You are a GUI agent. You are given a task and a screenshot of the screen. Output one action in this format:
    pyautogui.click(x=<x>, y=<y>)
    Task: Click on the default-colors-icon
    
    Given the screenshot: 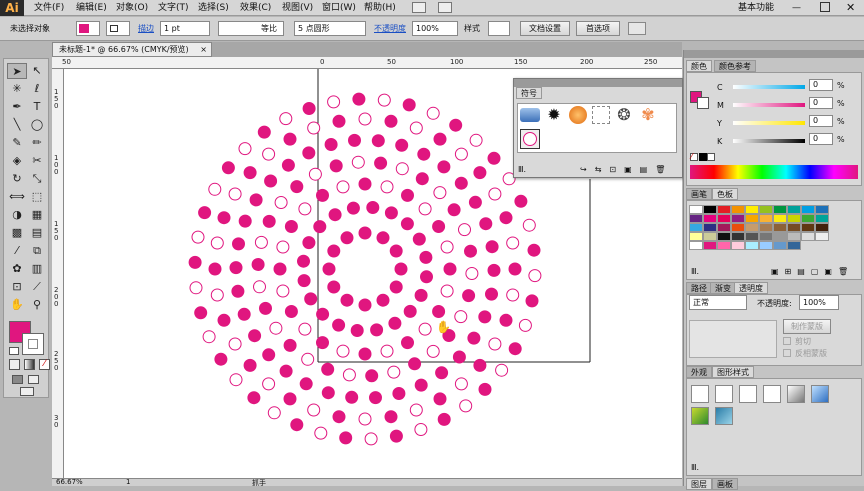 What is the action you would take?
    pyautogui.click(x=14, y=351)
    